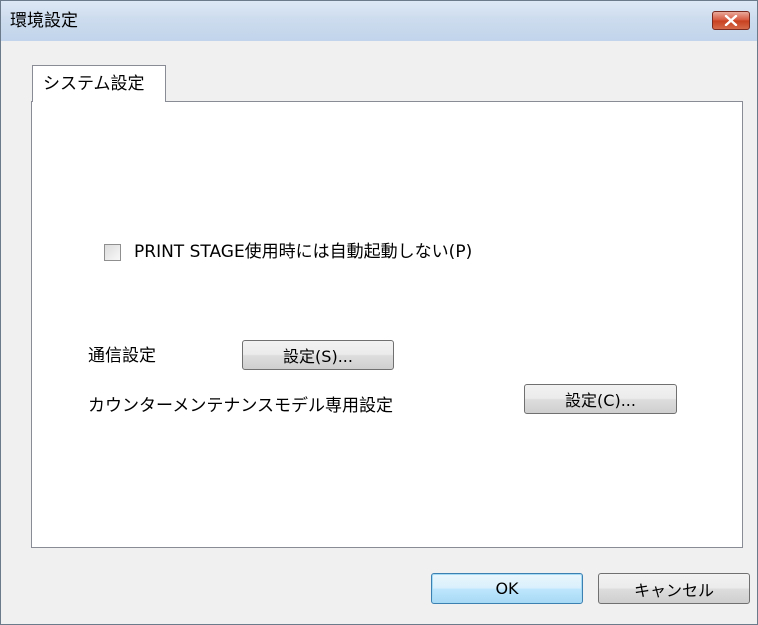 Image resolution: width=758 pixels, height=625 pixels. I want to click on ok-button: OK, so click(507, 588).